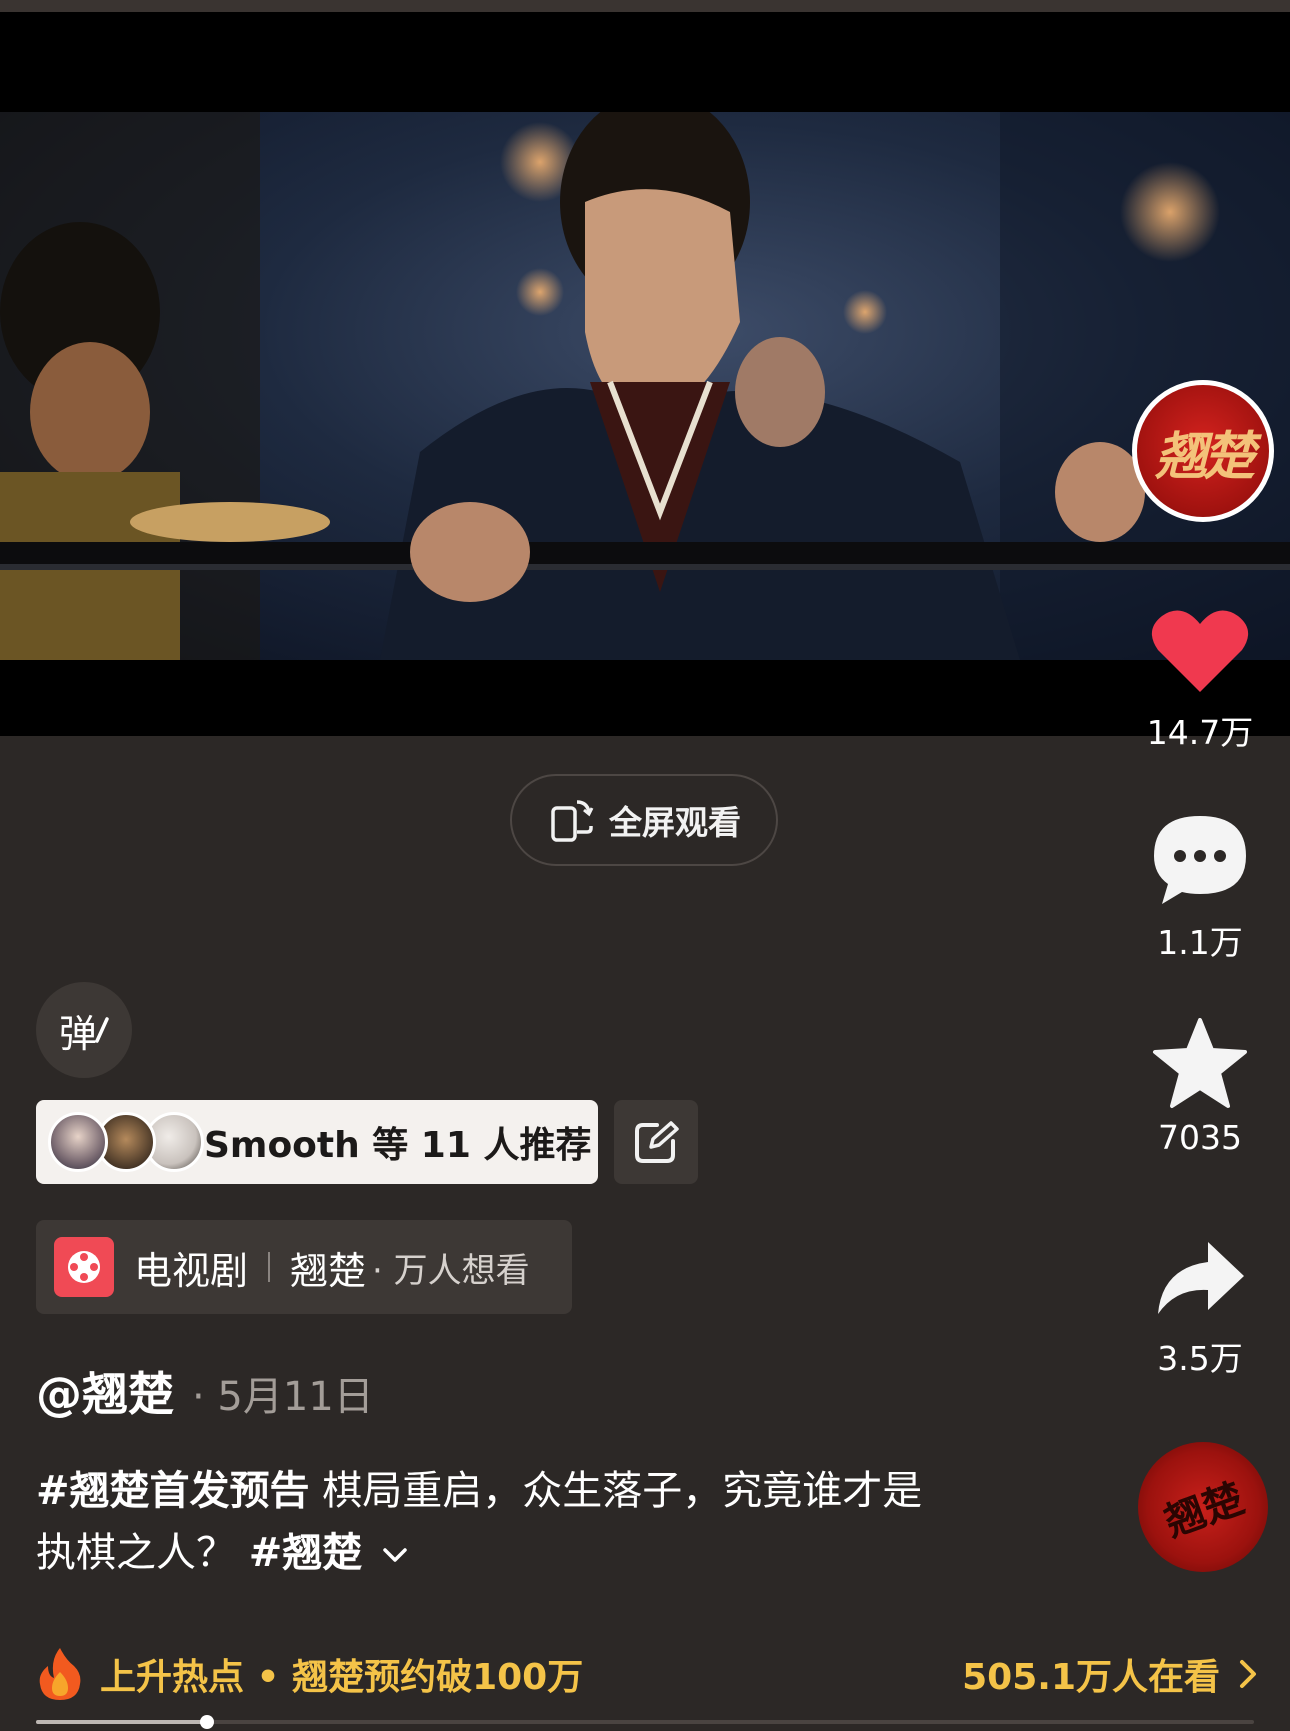 The width and height of the screenshot is (1290, 1731). What do you see at coordinates (191, 1270) in the screenshot?
I see `drama-type: 电视剧` at bounding box center [191, 1270].